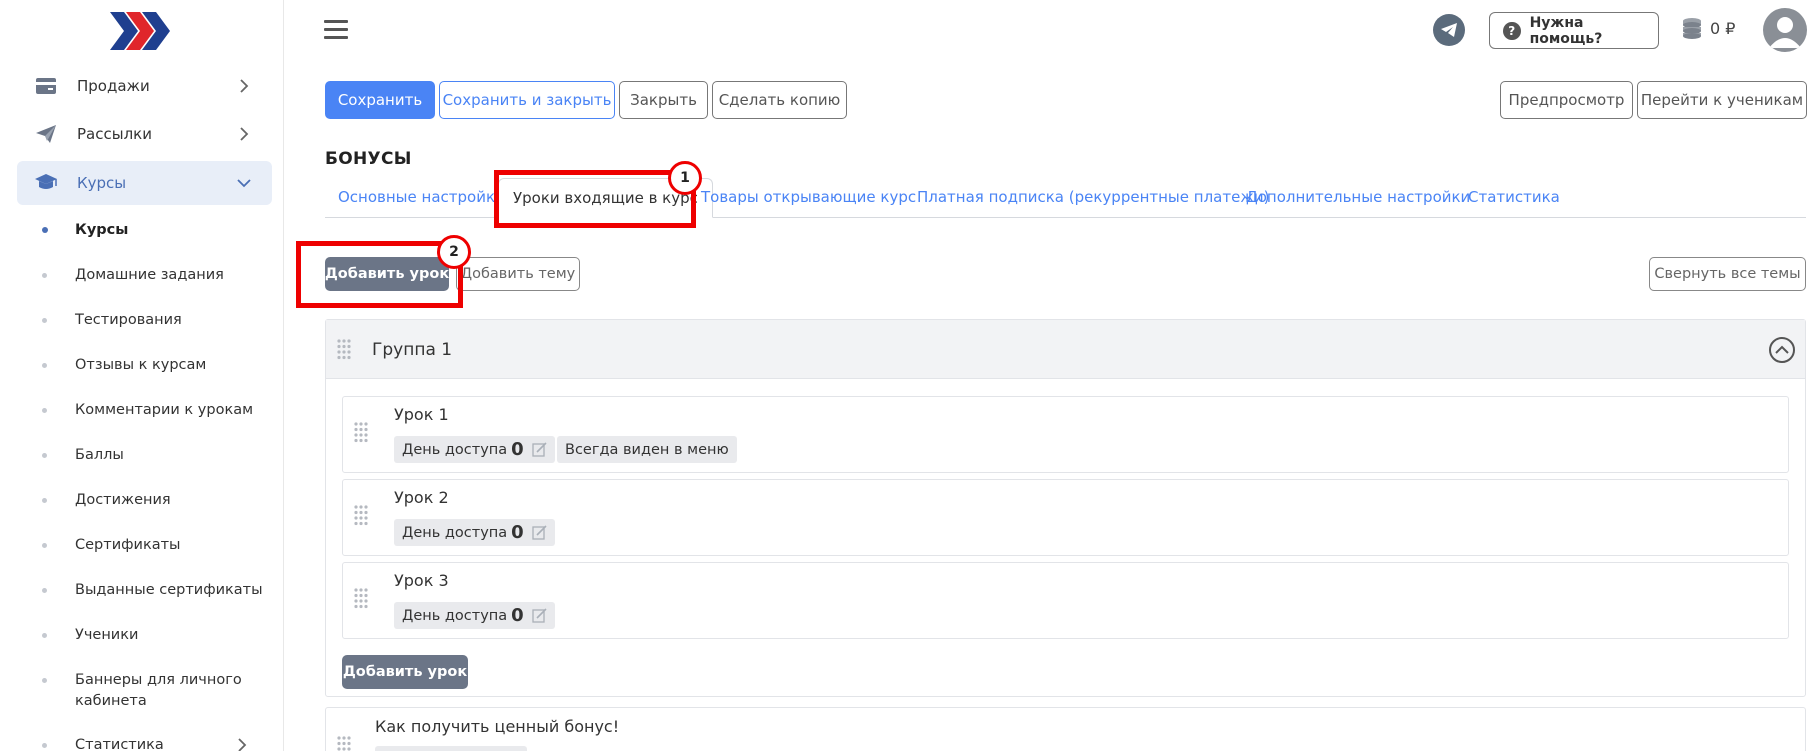  I want to click on sidebar-item-mailings: Рассылки, so click(144, 134).